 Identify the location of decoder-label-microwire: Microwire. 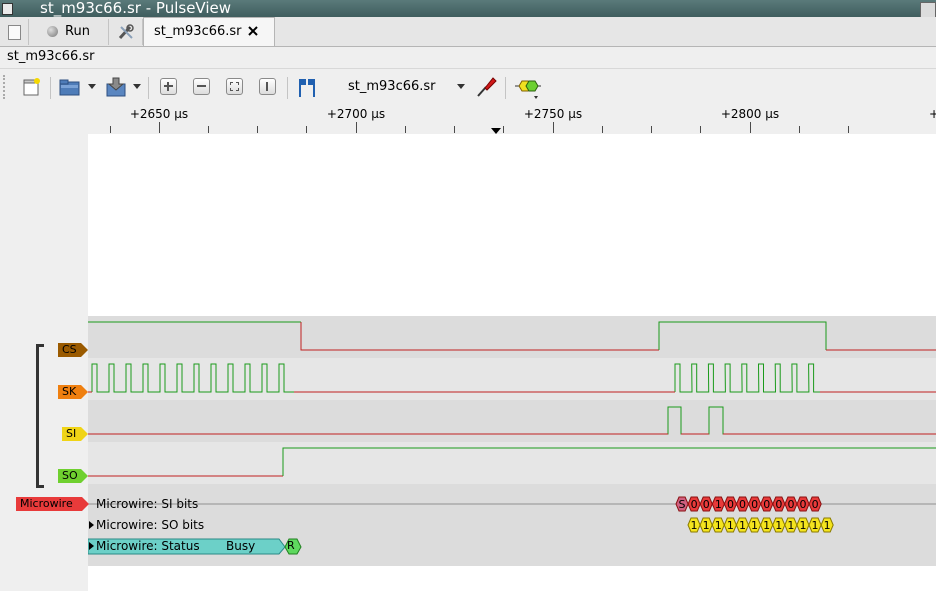
(52, 504).